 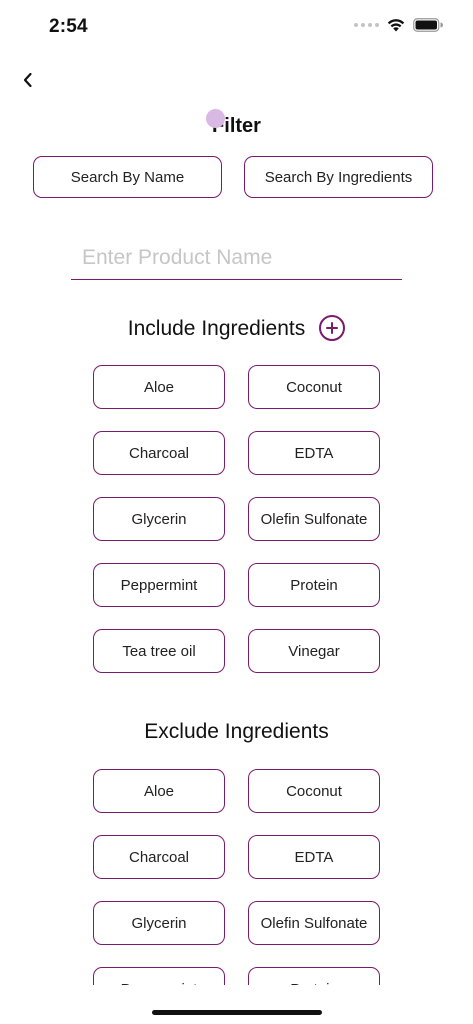 What do you see at coordinates (314, 453) in the screenshot?
I see `include-chip: EDTA` at bounding box center [314, 453].